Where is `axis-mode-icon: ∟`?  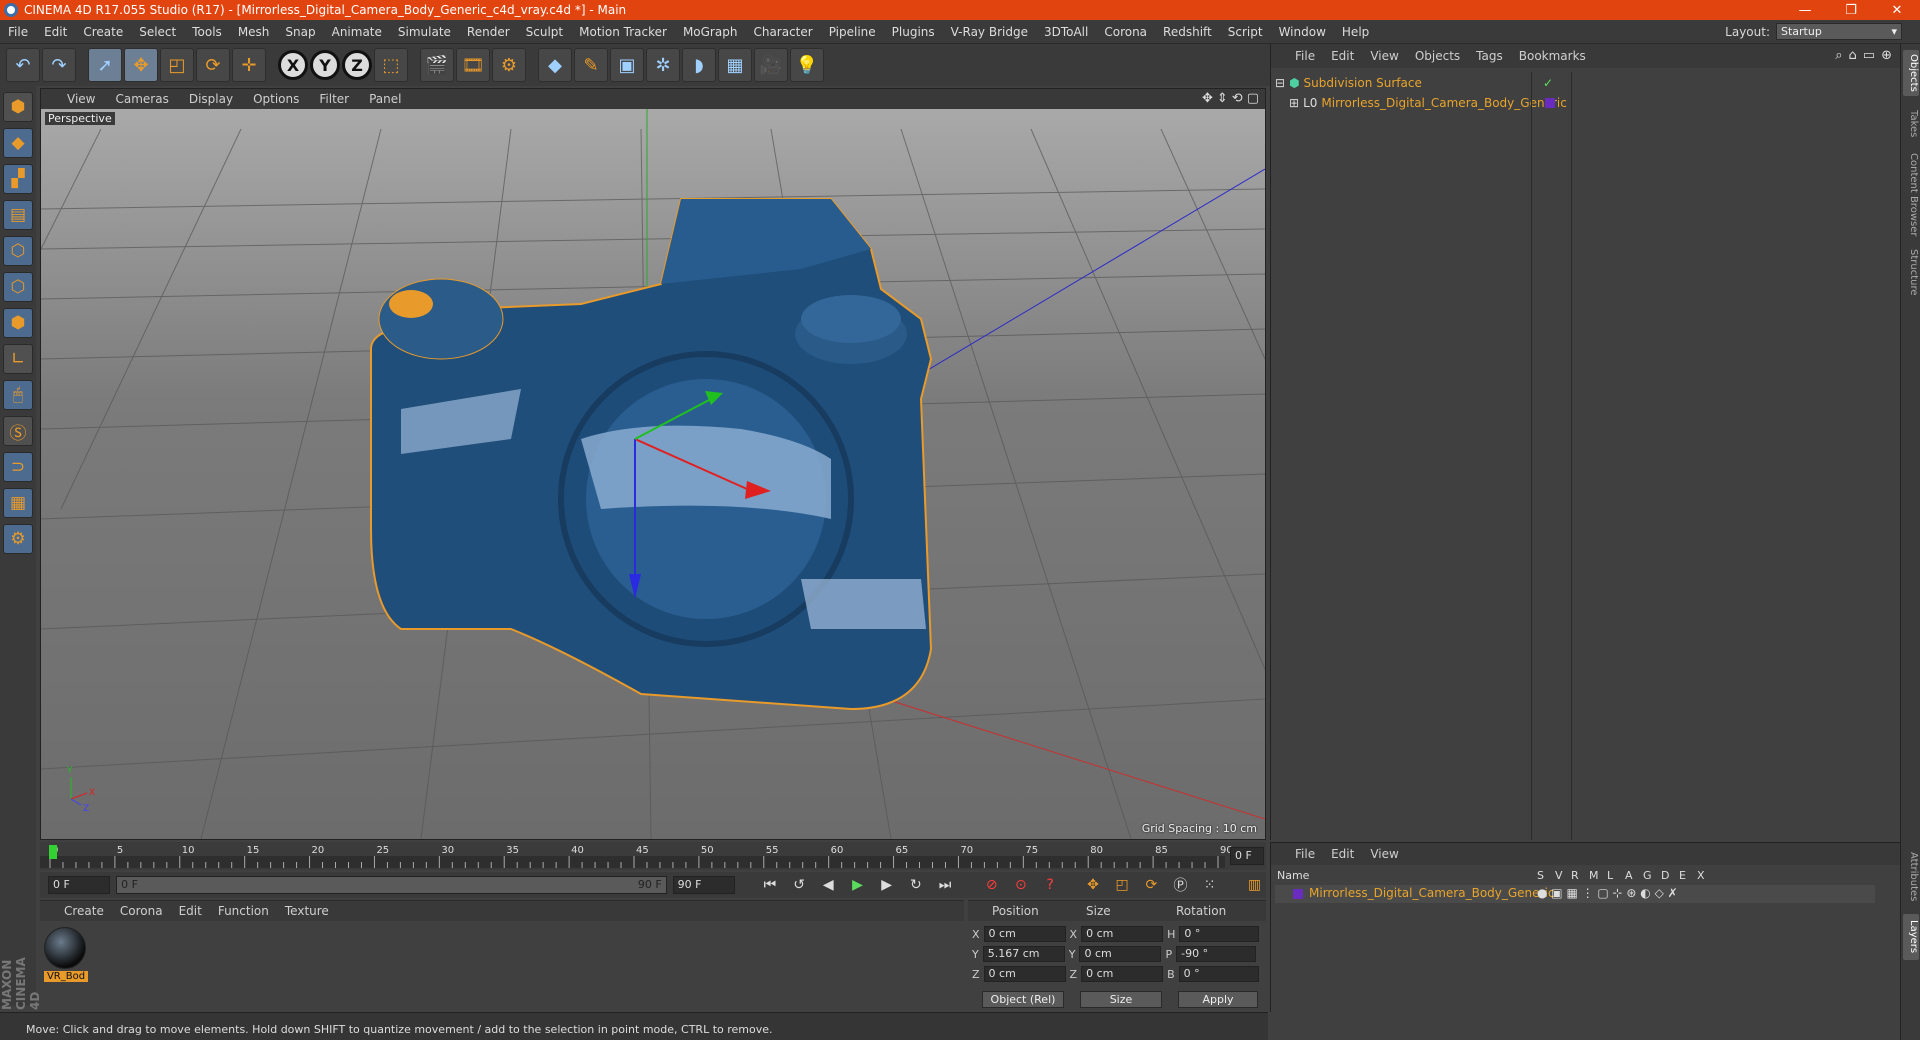 axis-mode-icon: ∟ is located at coordinates (18, 359).